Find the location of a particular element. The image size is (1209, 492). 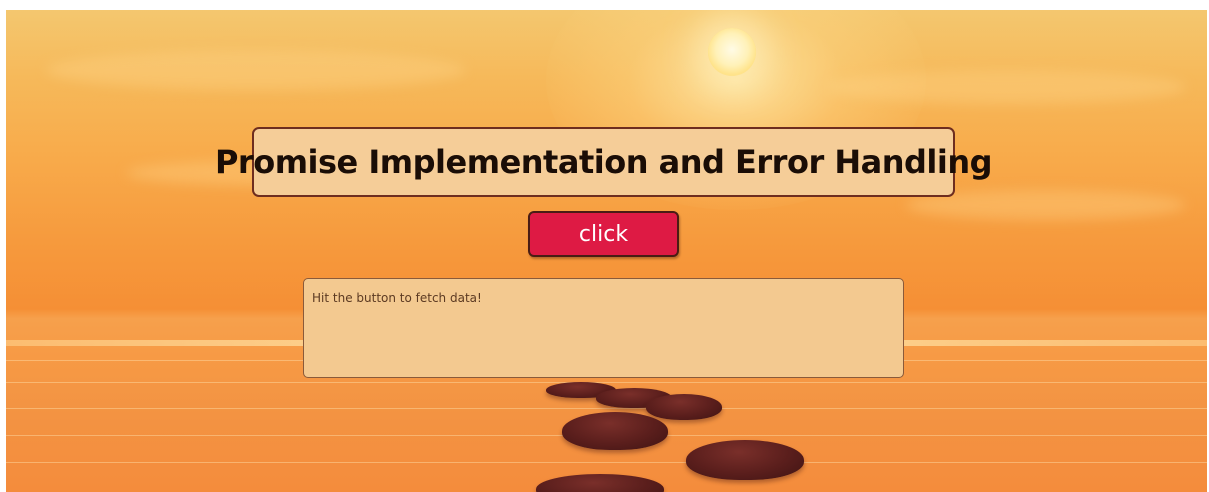

sun is located at coordinates (732, 52).